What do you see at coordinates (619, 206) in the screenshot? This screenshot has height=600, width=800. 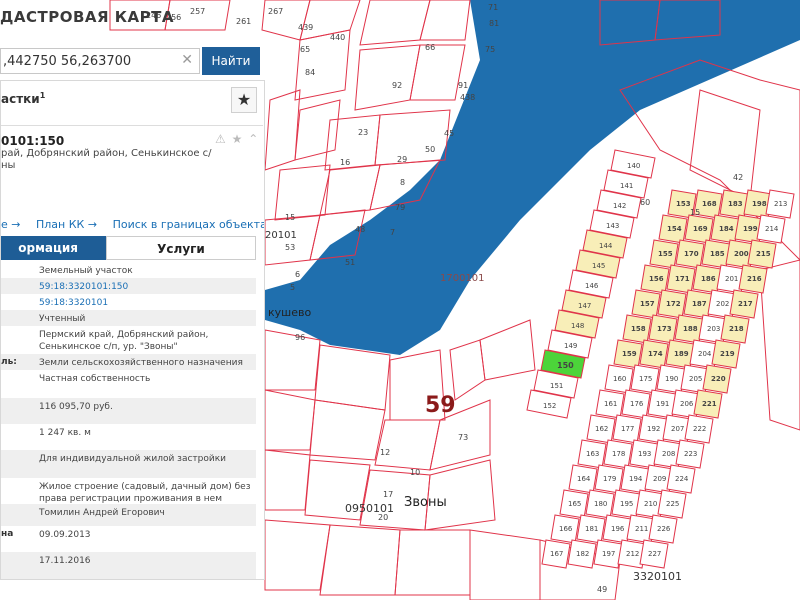 I see `lot-label: 142` at bounding box center [619, 206].